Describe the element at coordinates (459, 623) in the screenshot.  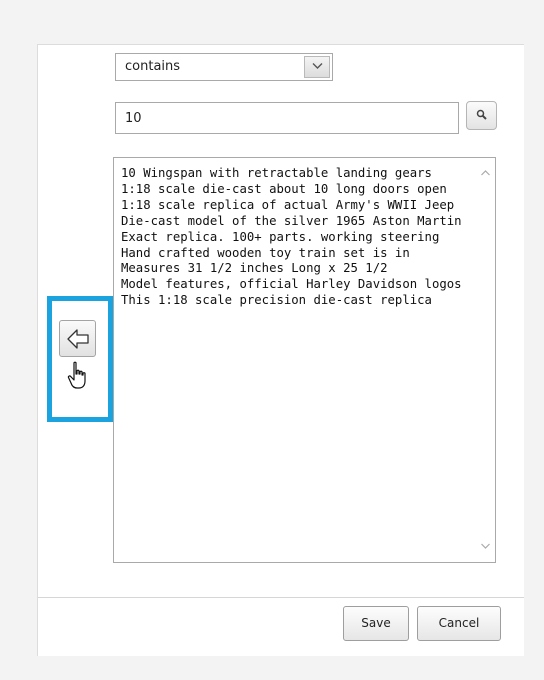
I see `cancel-button: Cancel` at that location.